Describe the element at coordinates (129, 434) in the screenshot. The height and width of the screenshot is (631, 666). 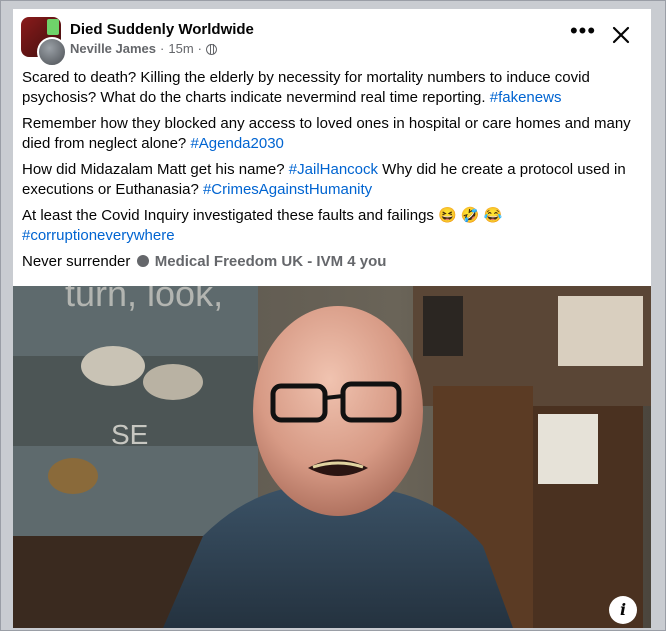
I see `banner-text: SE` at that location.